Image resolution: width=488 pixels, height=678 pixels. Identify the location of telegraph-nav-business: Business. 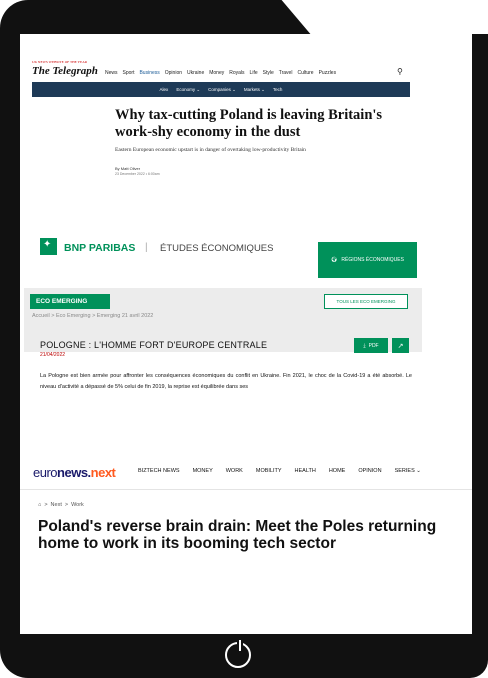
(149, 73).